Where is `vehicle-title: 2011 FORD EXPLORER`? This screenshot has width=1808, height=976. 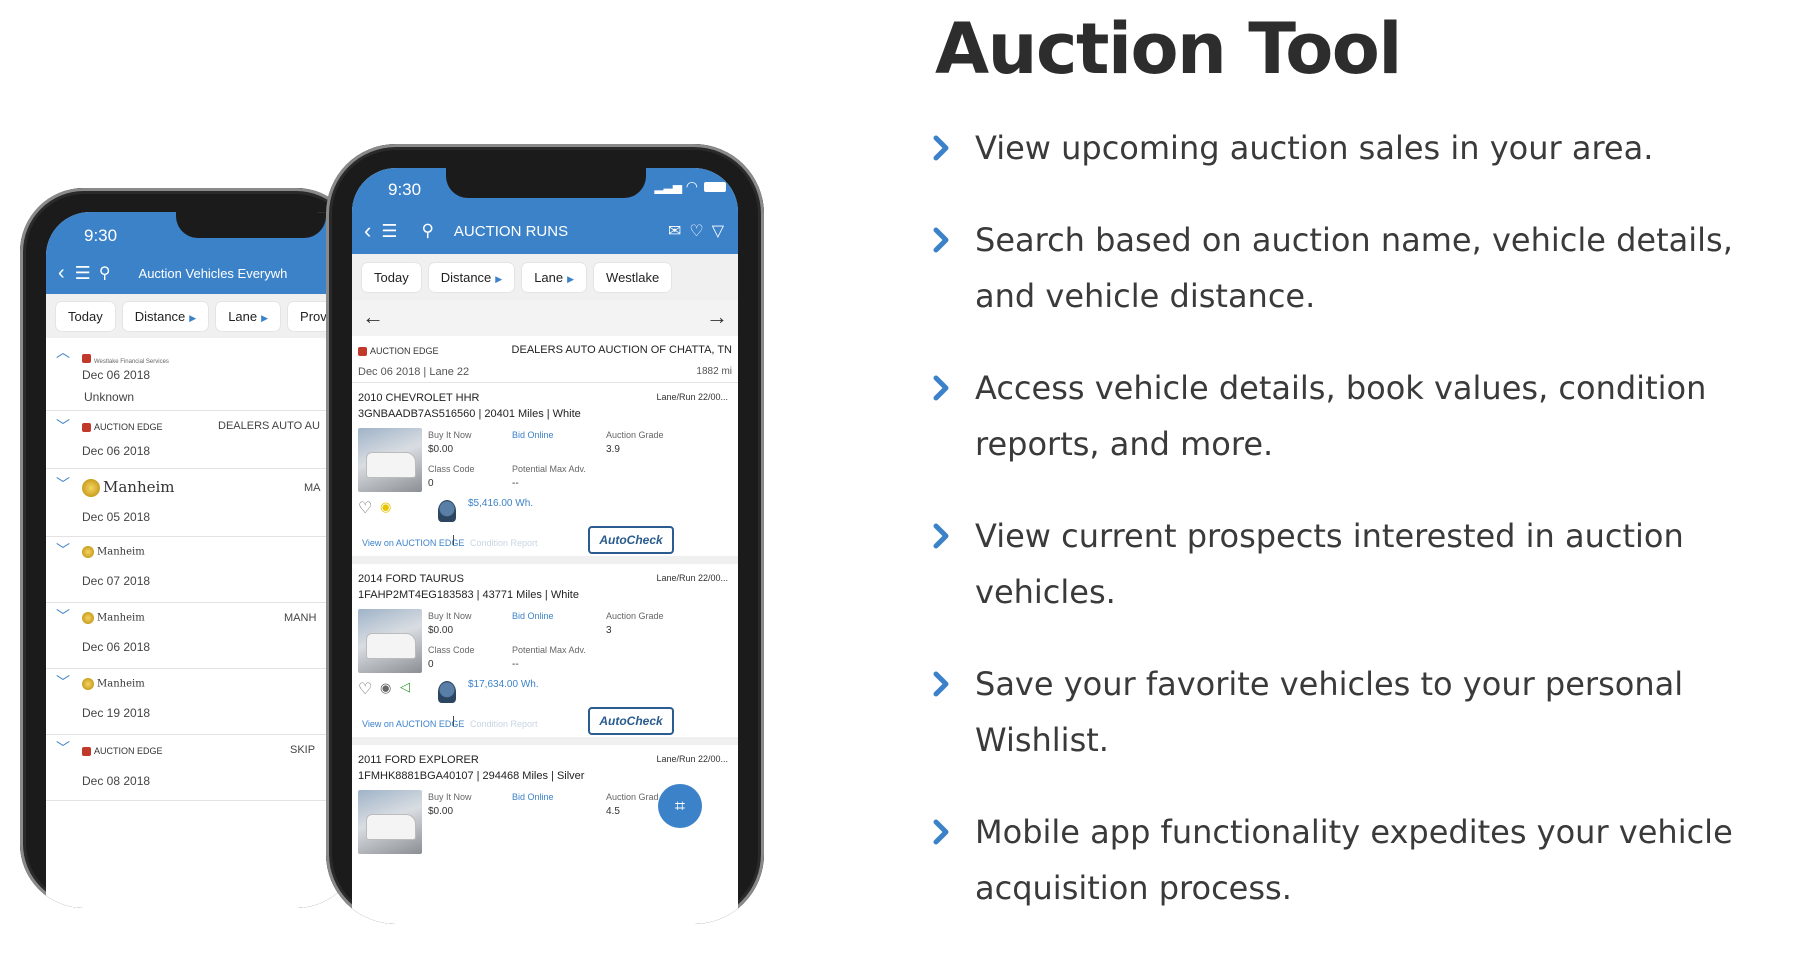 vehicle-title: 2011 FORD EXPLORER is located at coordinates (418, 760).